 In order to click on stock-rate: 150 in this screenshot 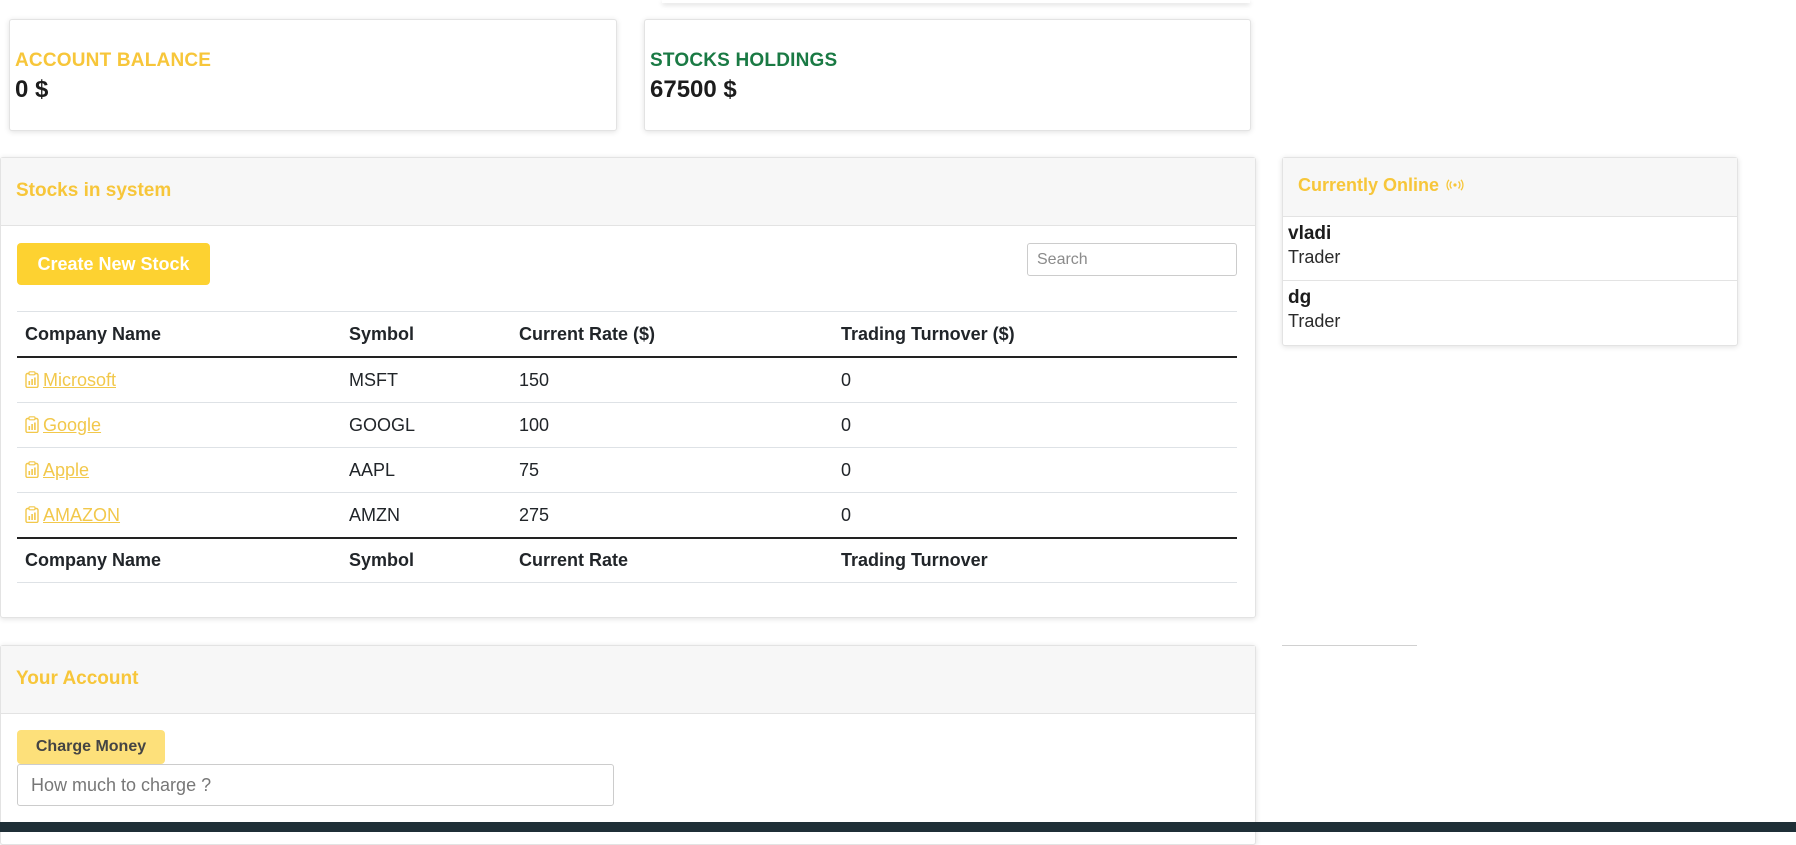, I will do `click(672, 380)`.